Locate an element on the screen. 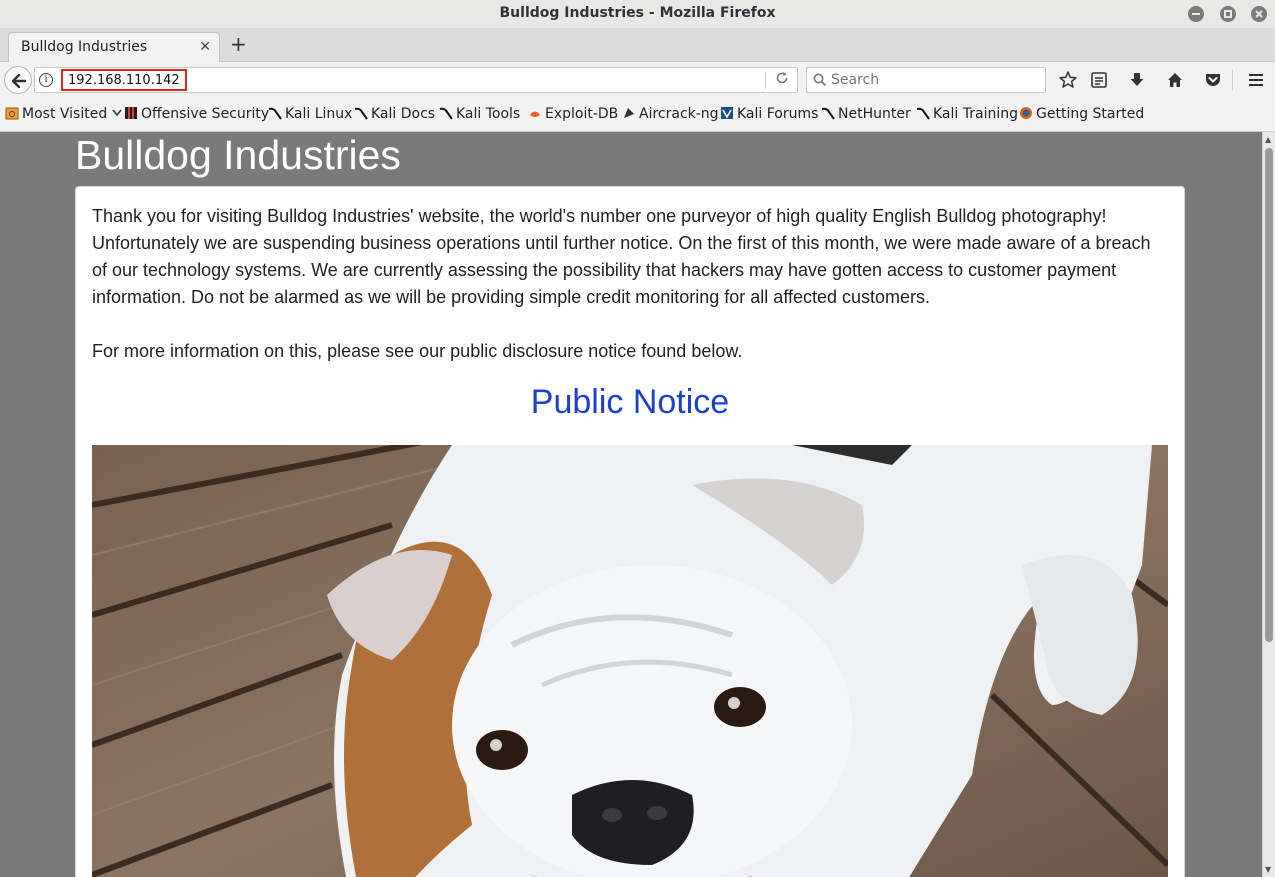 This screenshot has height=877, width=1275. bookmark-label: Getting Started is located at coordinates (1090, 114).